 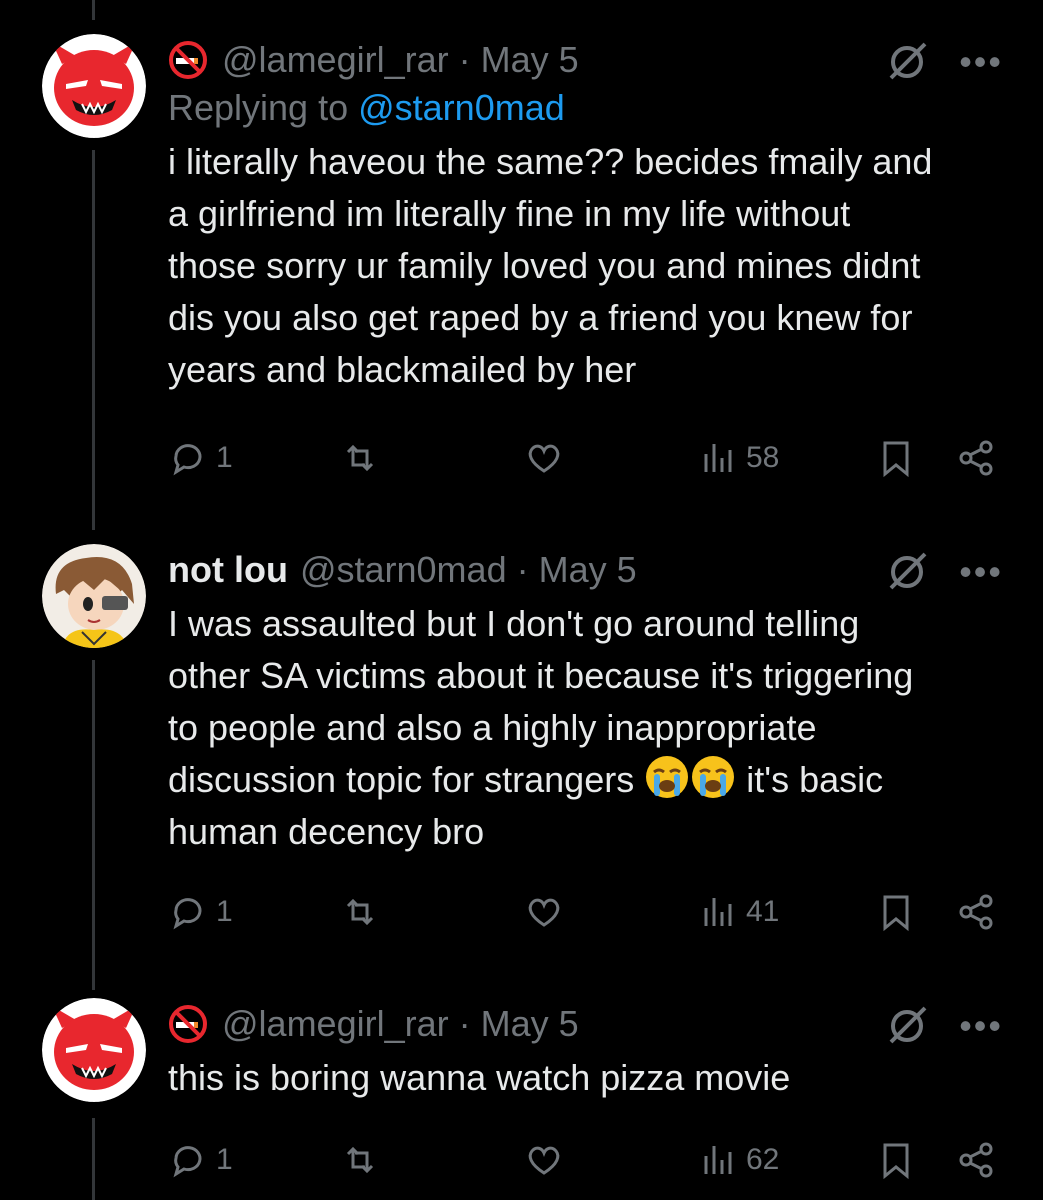 I want to click on tweet-text-line: years and blackmailed by her, so click(x=402, y=369).